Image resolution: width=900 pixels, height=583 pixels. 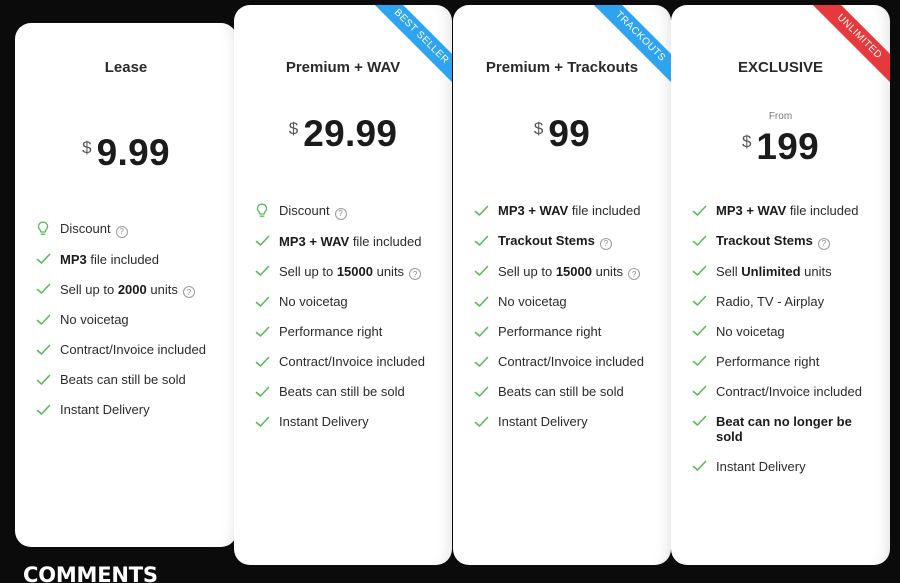 I want to click on feature-item: Beat can no longer be sold, so click(x=785, y=429).